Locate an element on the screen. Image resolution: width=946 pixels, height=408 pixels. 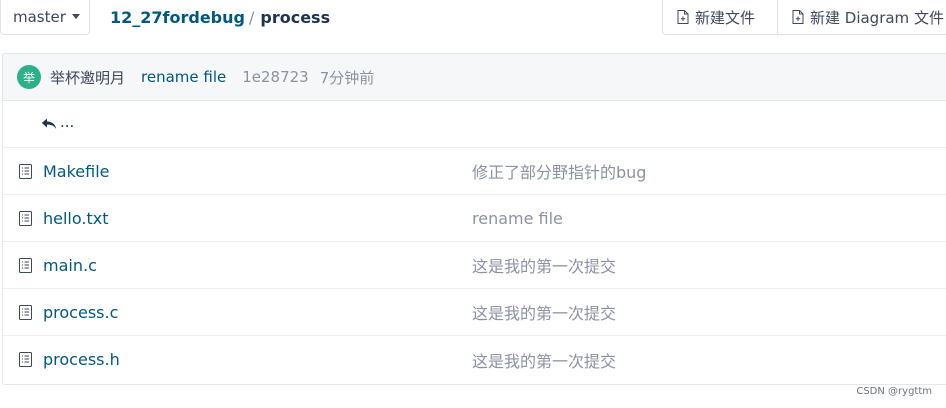
breadcrumb-repo-link: 12_27fordebug is located at coordinates (177, 17).